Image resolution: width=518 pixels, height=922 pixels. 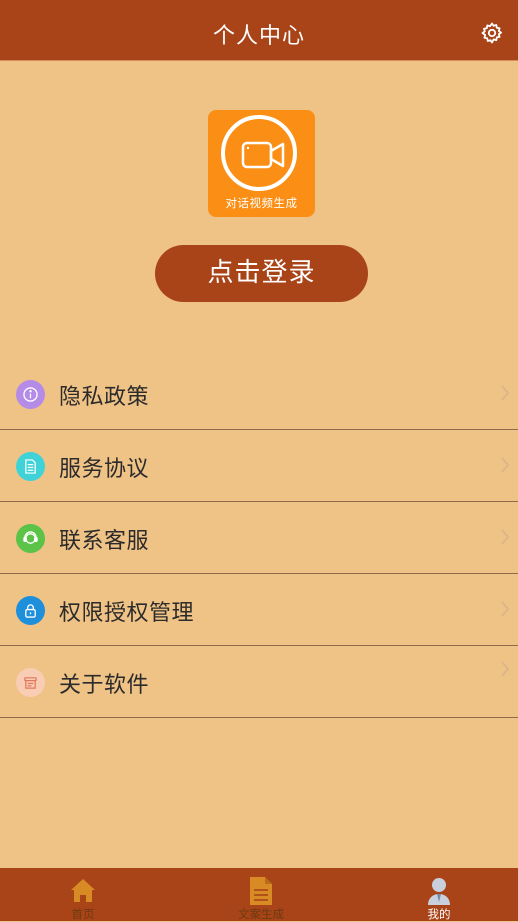 I want to click on logo-caption: 对话视频生成, so click(x=261, y=203).